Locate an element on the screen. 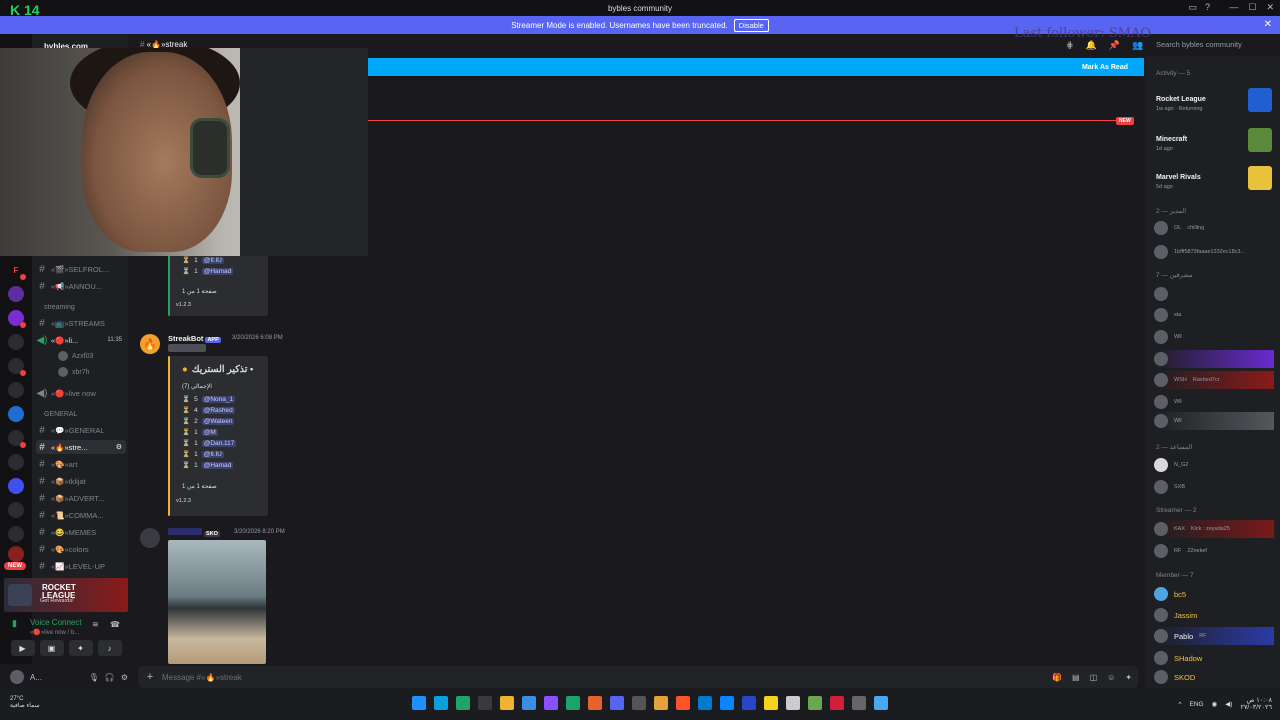 Image resolution: width=1280 pixels, height=720 pixels. excel-icon is located at coordinates (463, 703).